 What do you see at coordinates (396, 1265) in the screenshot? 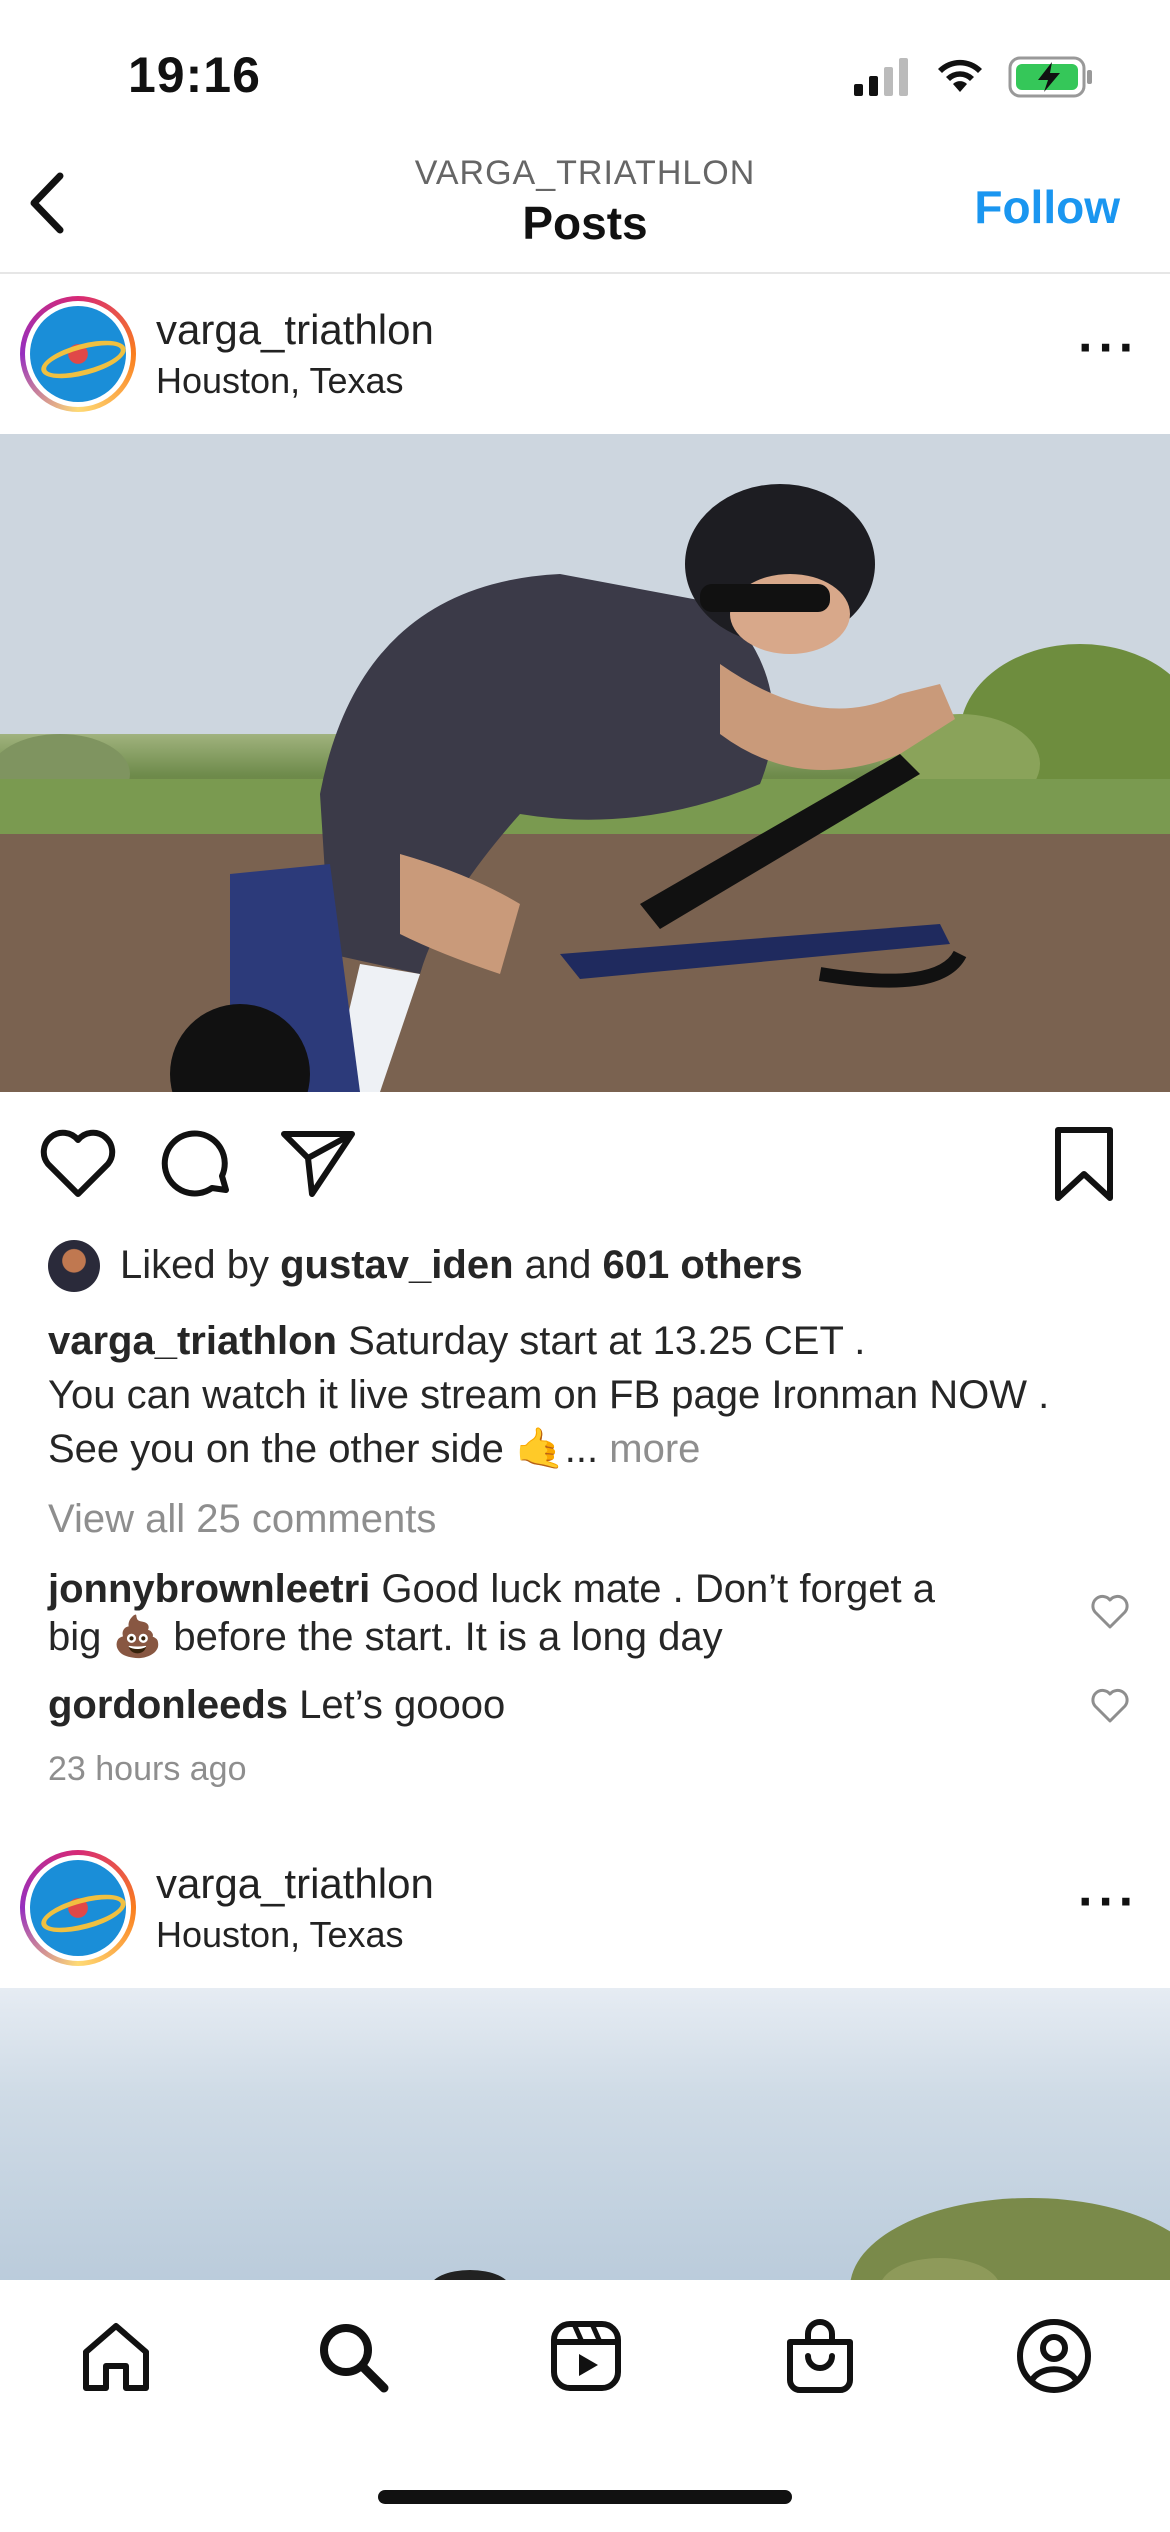
I see `liker-username: gustav_iden` at bounding box center [396, 1265].